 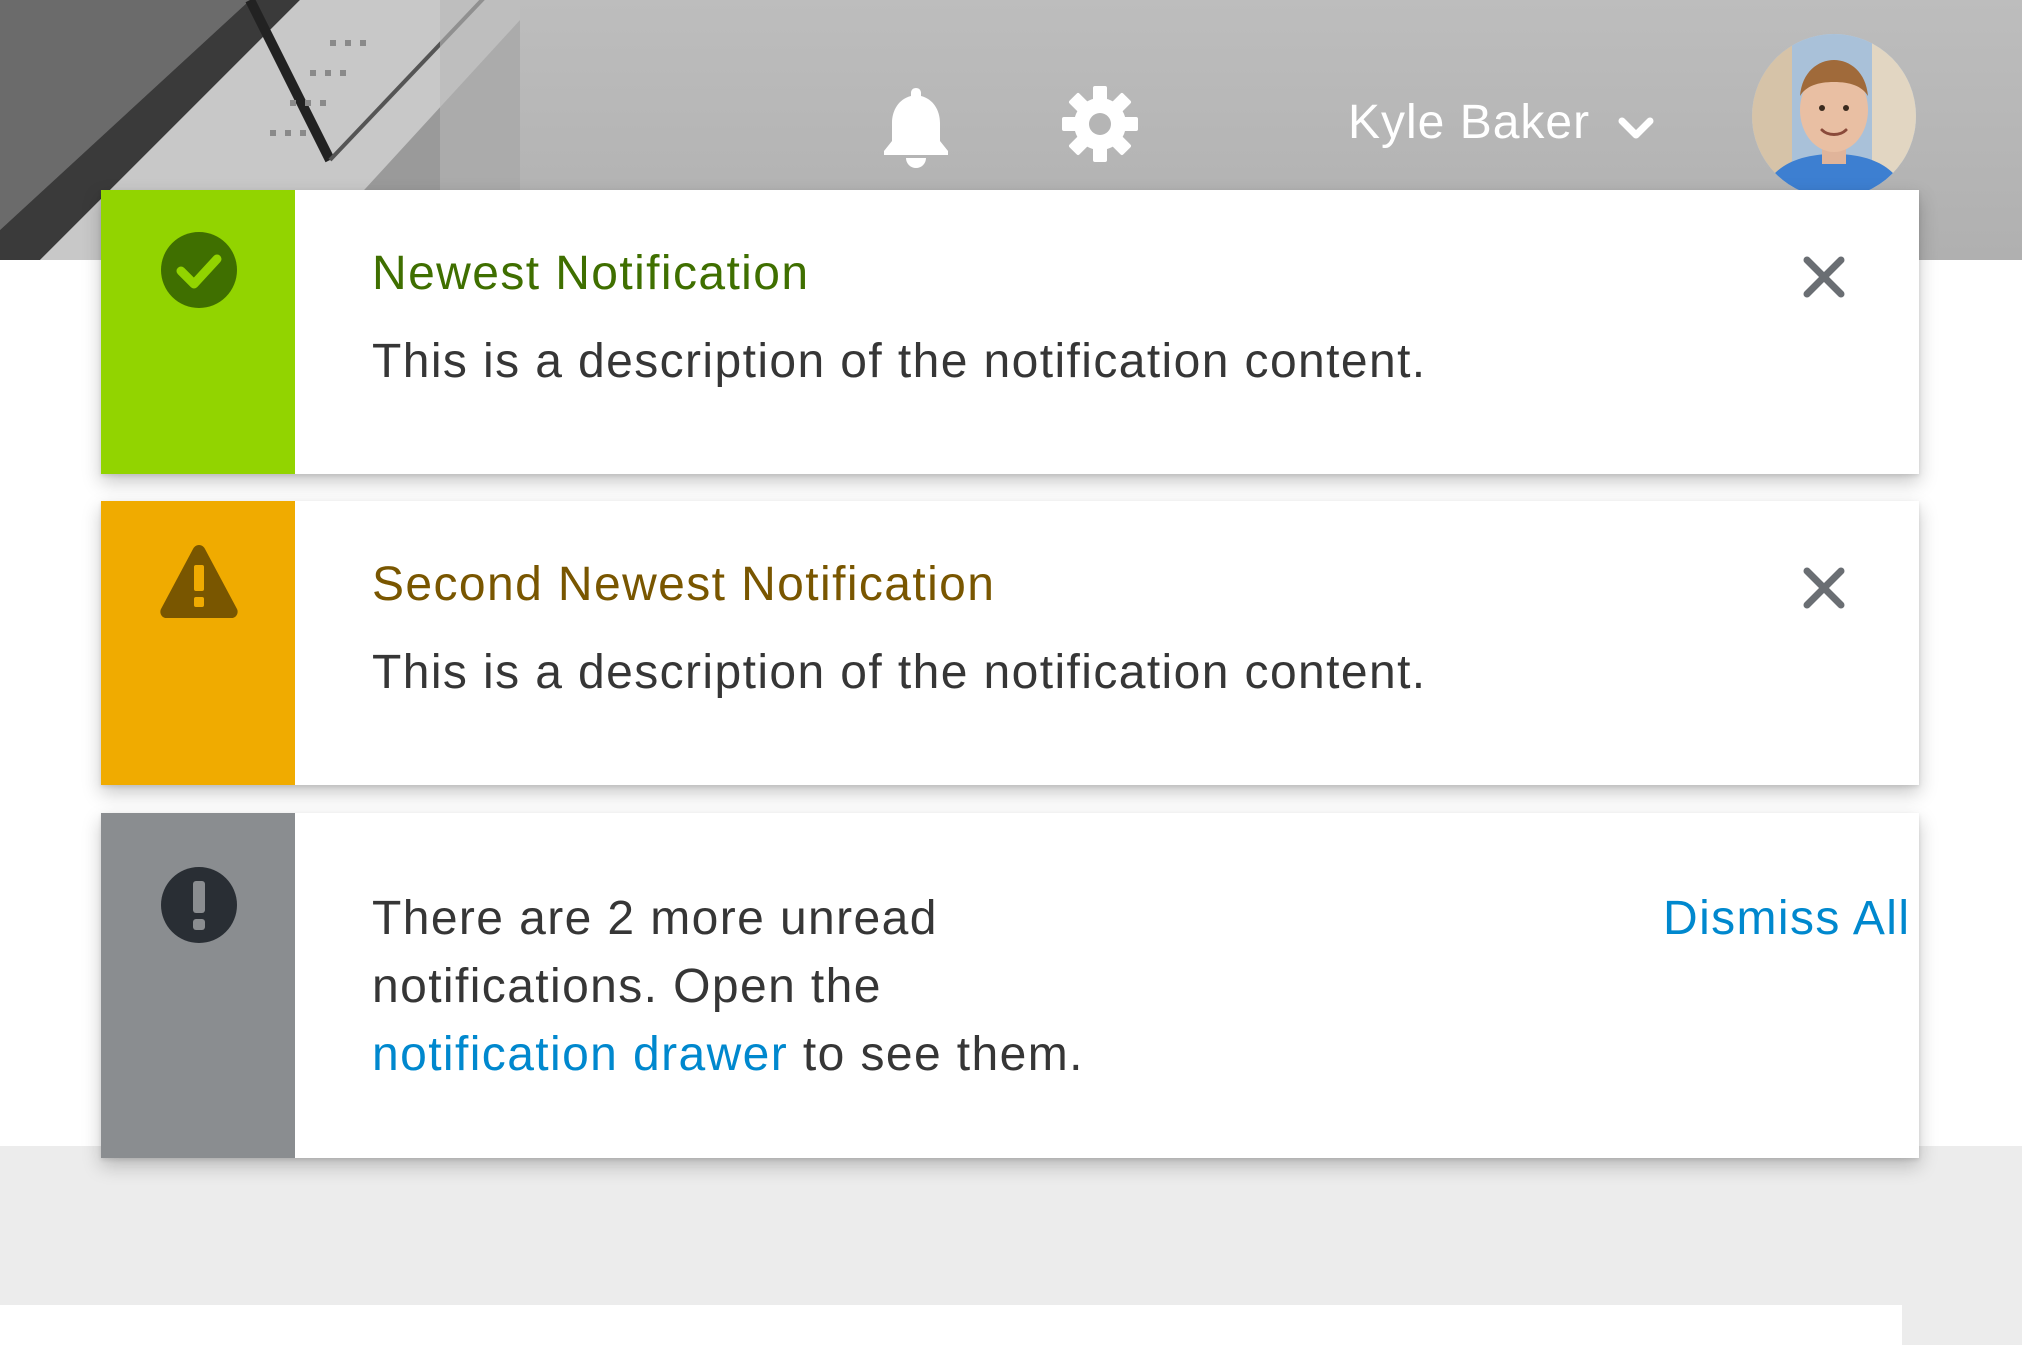 What do you see at coordinates (916, 126) in the screenshot?
I see `bell-icon` at bounding box center [916, 126].